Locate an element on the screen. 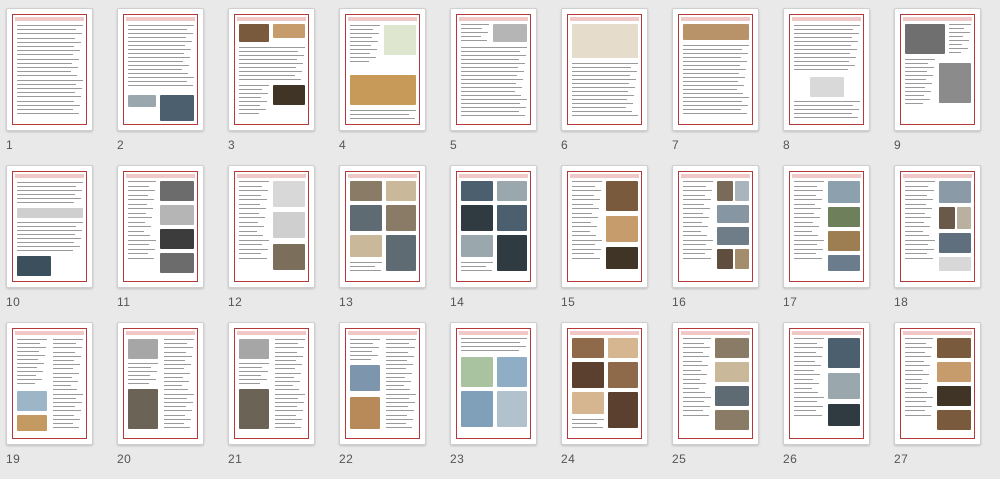 Image resolution: width=1000 pixels, height=479 pixels. page-number-label: 4 is located at coordinates (343, 145).